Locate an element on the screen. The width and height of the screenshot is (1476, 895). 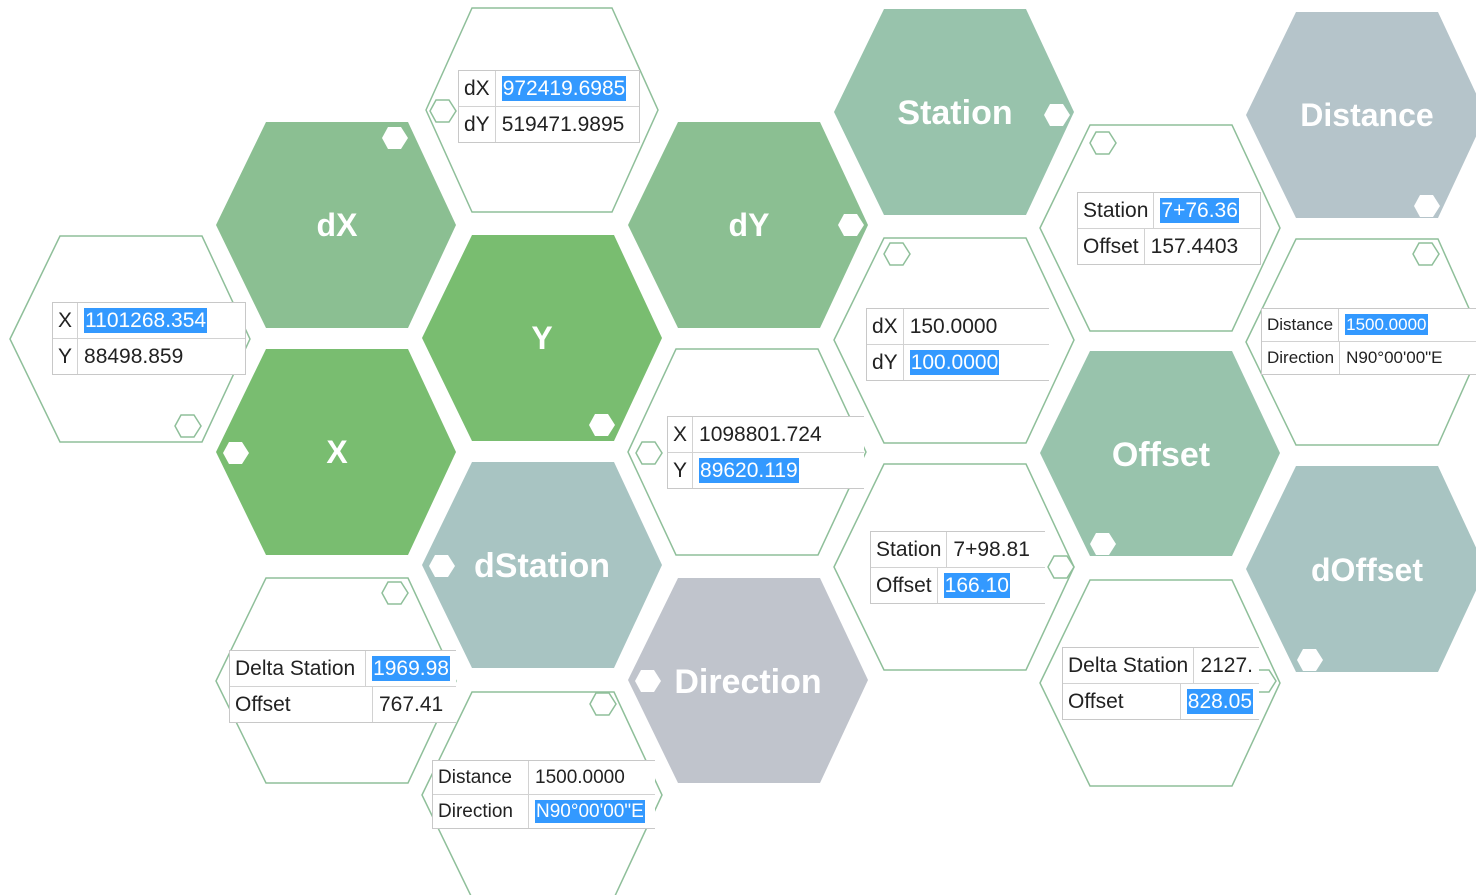
field-value: 166.10 is located at coordinates (977, 585).